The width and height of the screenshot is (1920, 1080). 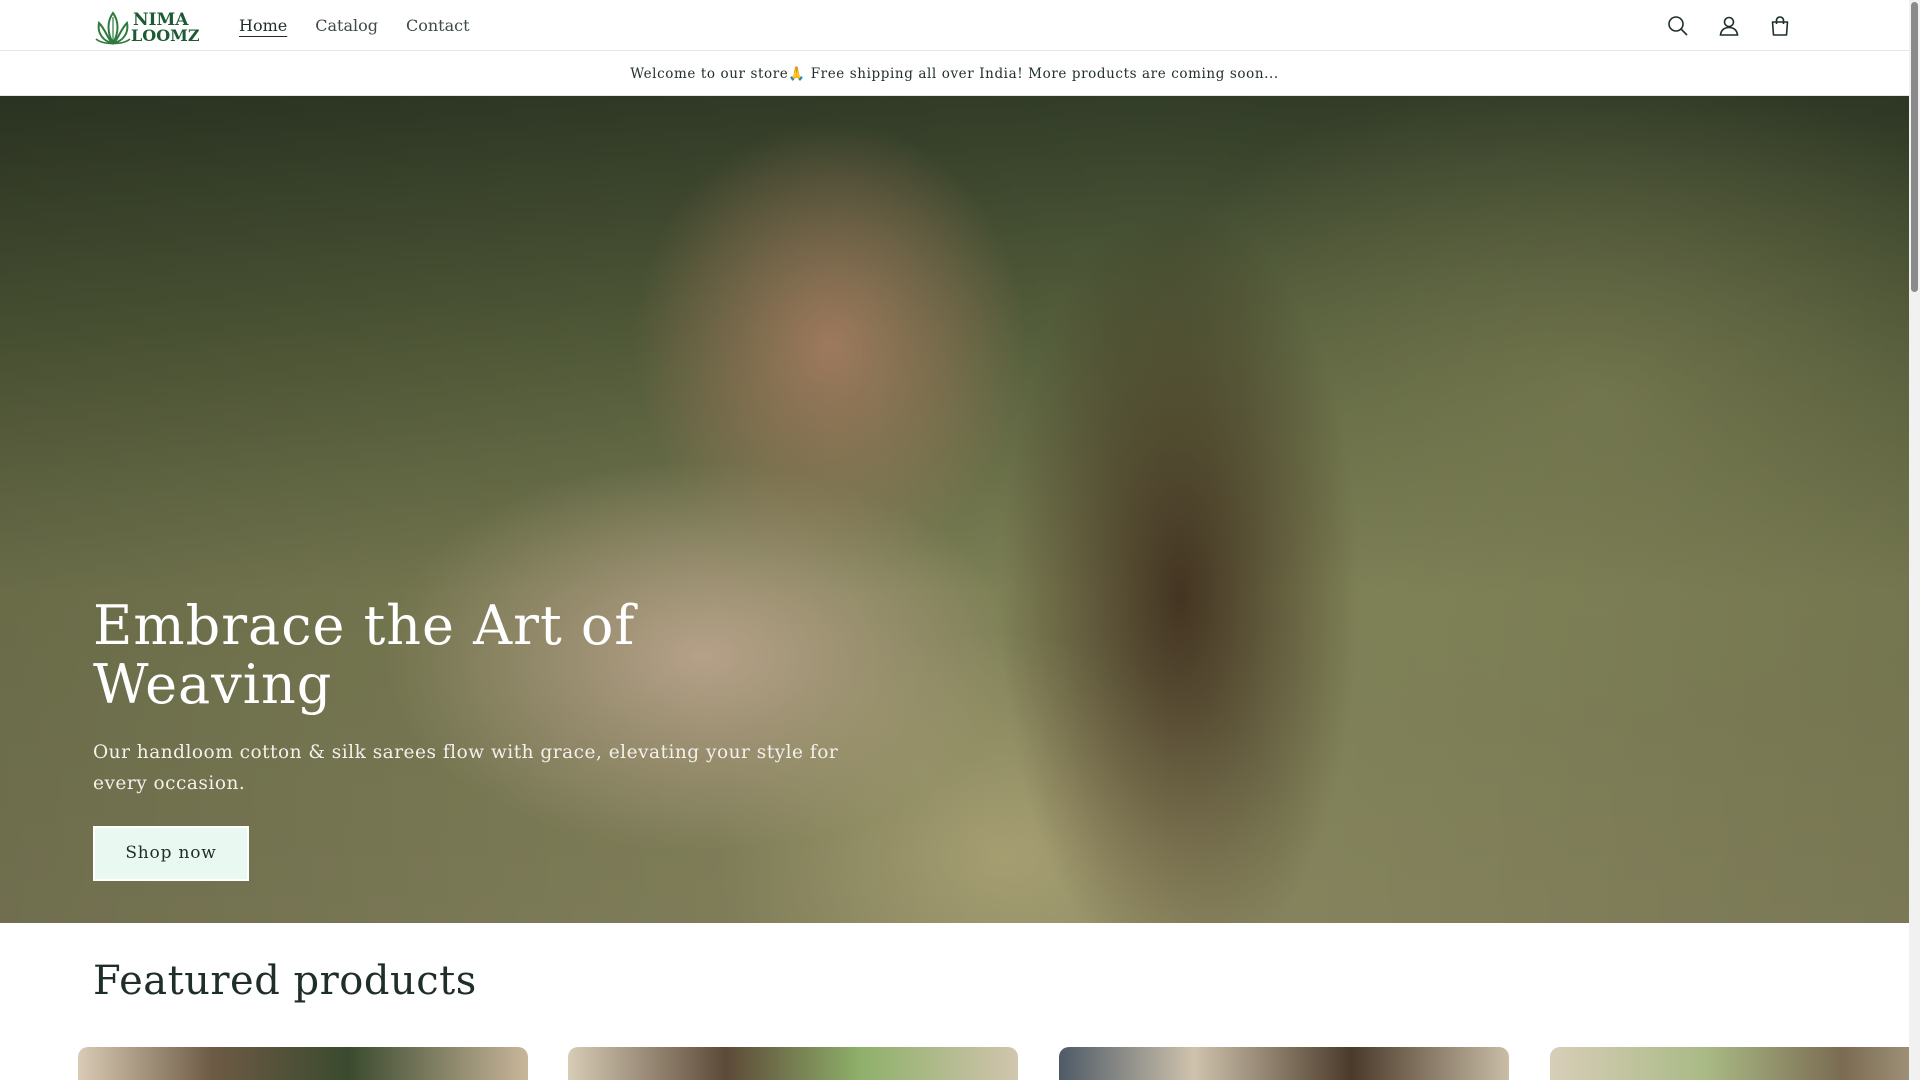 I want to click on search-button, so click(x=1677, y=25).